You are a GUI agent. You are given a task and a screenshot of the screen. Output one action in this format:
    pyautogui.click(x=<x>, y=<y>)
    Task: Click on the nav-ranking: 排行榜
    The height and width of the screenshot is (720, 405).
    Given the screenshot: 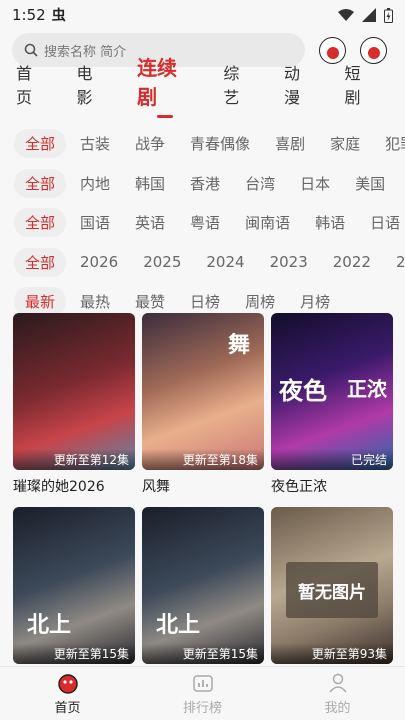 What is the action you would take?
    pyautogui.click(x=202, y=693)
    